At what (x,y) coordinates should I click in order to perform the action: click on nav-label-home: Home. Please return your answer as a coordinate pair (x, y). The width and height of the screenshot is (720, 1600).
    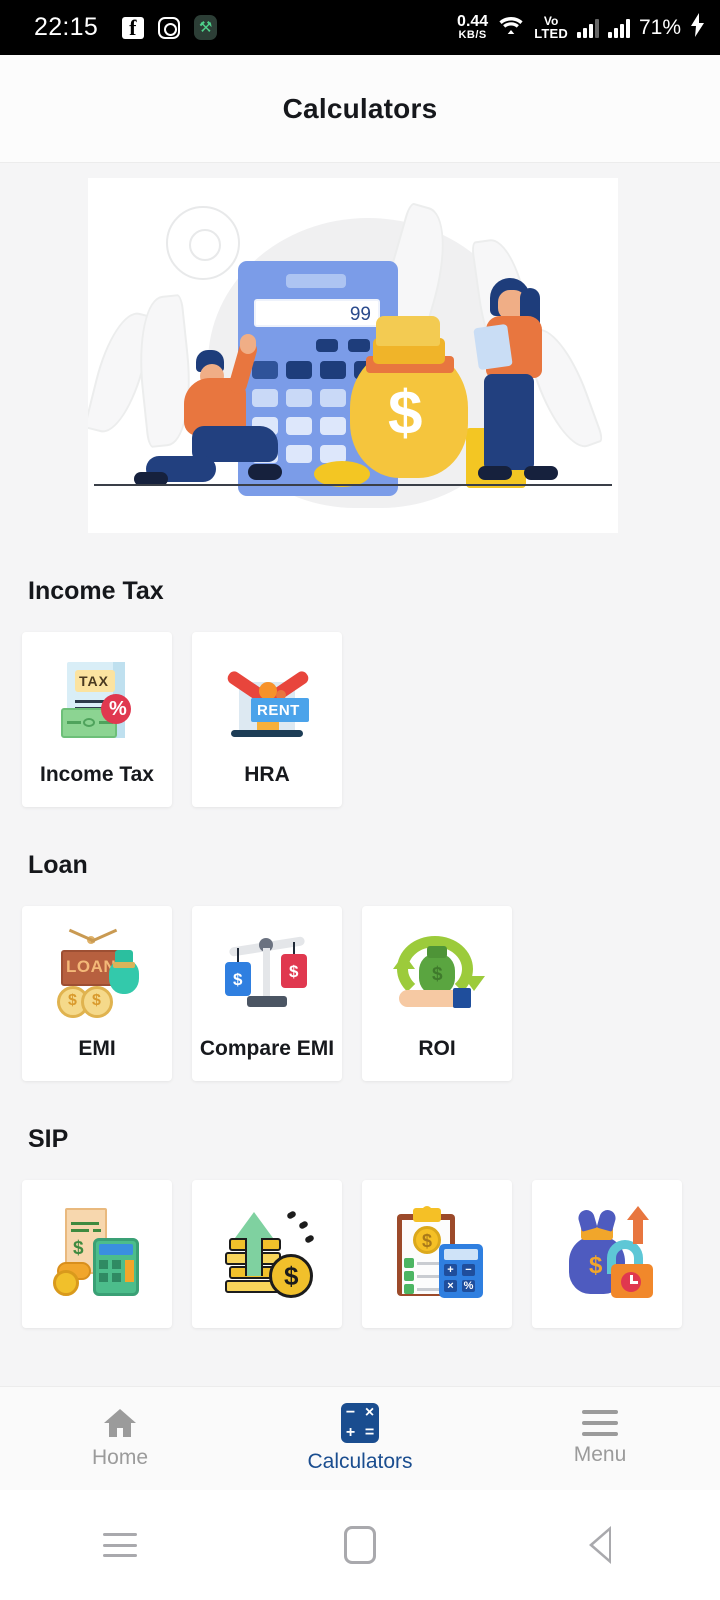
    Looking at the image, I should click on (120, 1457).